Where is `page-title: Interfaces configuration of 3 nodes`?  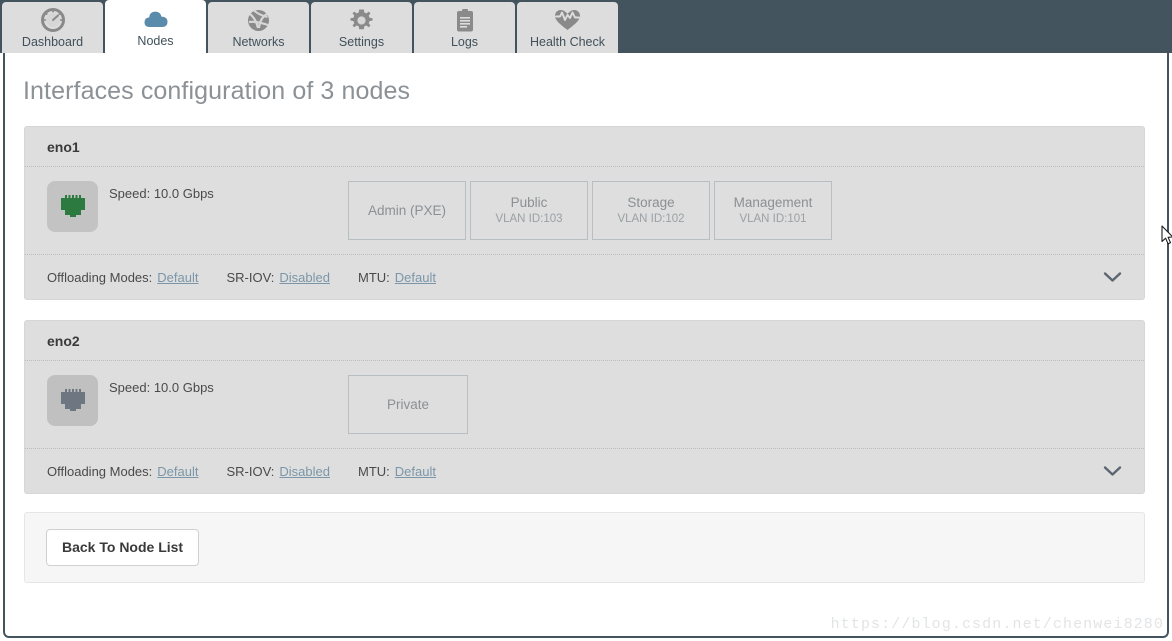 page-title: Interfaces configuration of 3 nodes is located at coordinates (217, 91).